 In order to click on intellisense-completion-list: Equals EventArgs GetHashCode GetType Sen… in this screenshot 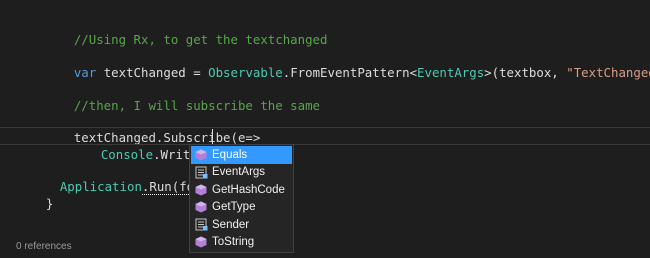, I will do `click(241, 198)`.